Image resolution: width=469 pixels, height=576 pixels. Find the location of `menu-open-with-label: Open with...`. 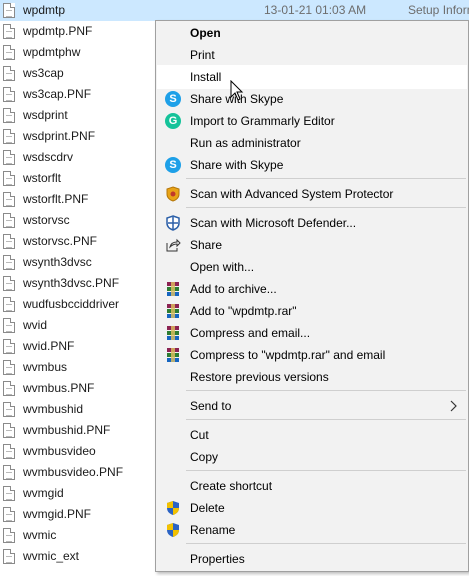

menu-open-with-label: Open with... is located at coordinates (222, 267).